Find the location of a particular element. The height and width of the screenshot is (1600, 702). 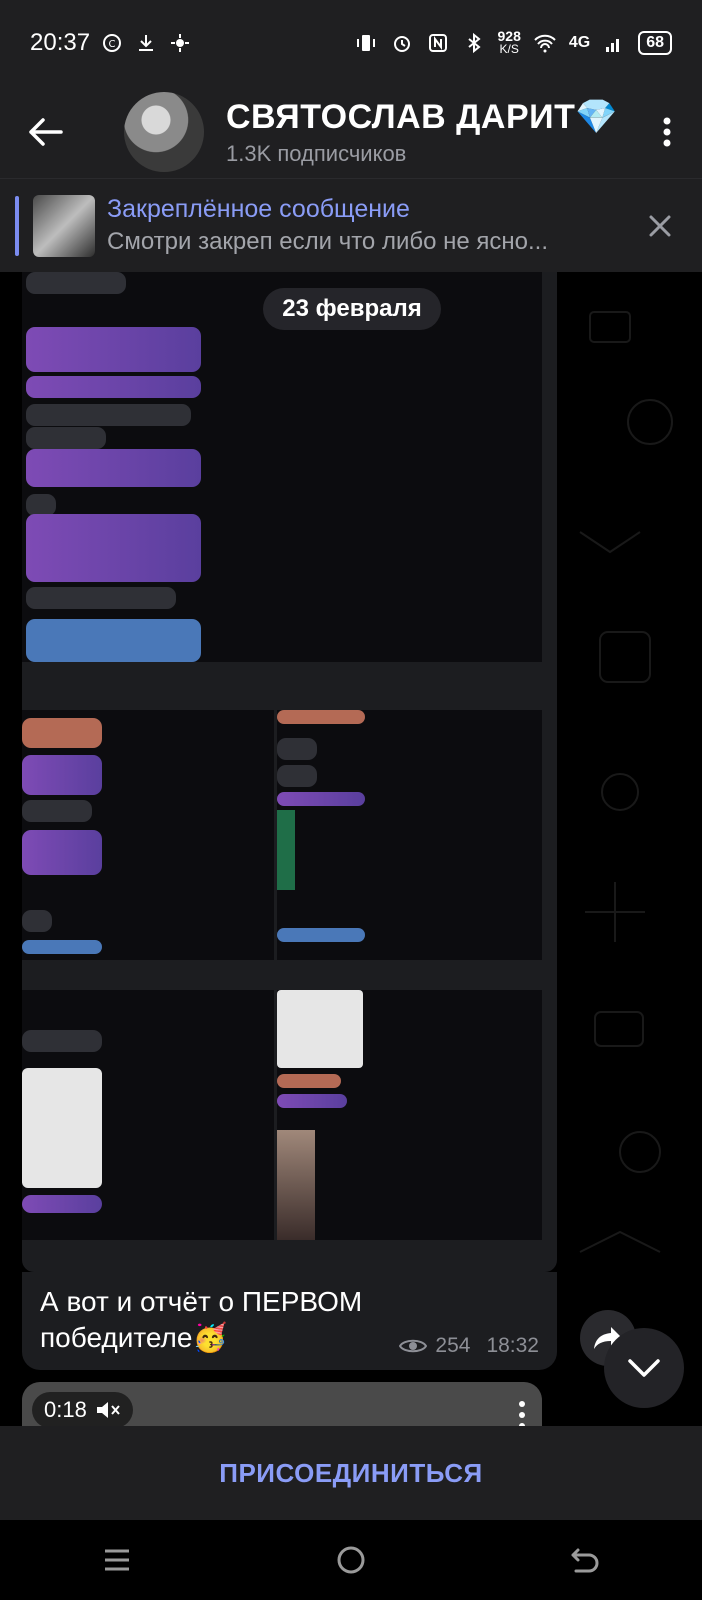

signal-icon is located at coordinates (614, 43).